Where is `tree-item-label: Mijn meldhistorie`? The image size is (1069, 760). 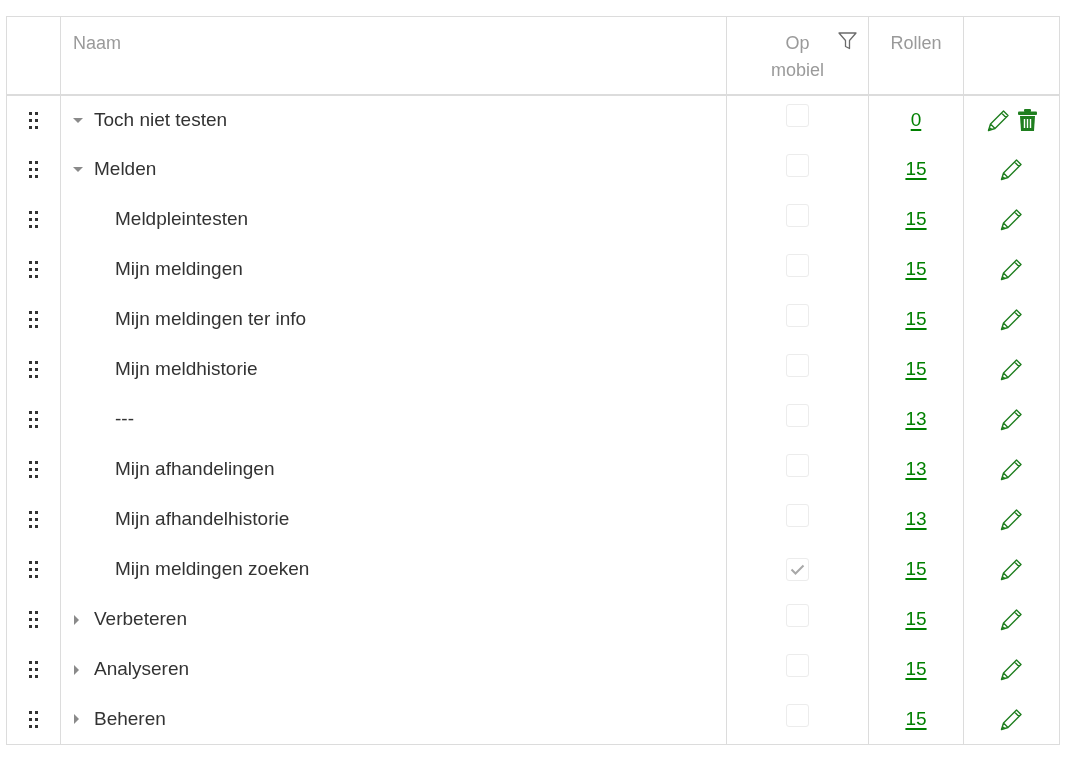
tree-item-label: Mijn meldhistorie is located at coordinates (186, 369).